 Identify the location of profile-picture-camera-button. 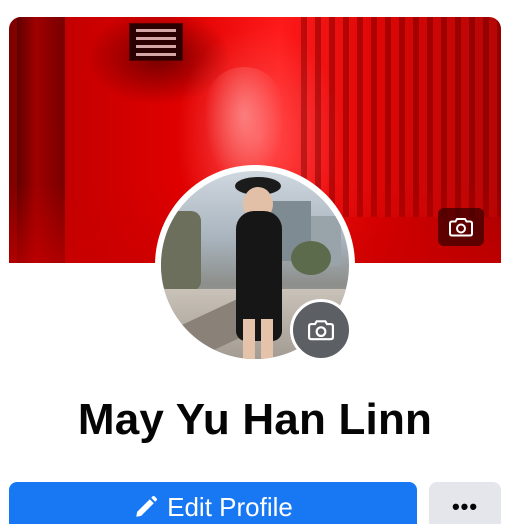
(321, 330).